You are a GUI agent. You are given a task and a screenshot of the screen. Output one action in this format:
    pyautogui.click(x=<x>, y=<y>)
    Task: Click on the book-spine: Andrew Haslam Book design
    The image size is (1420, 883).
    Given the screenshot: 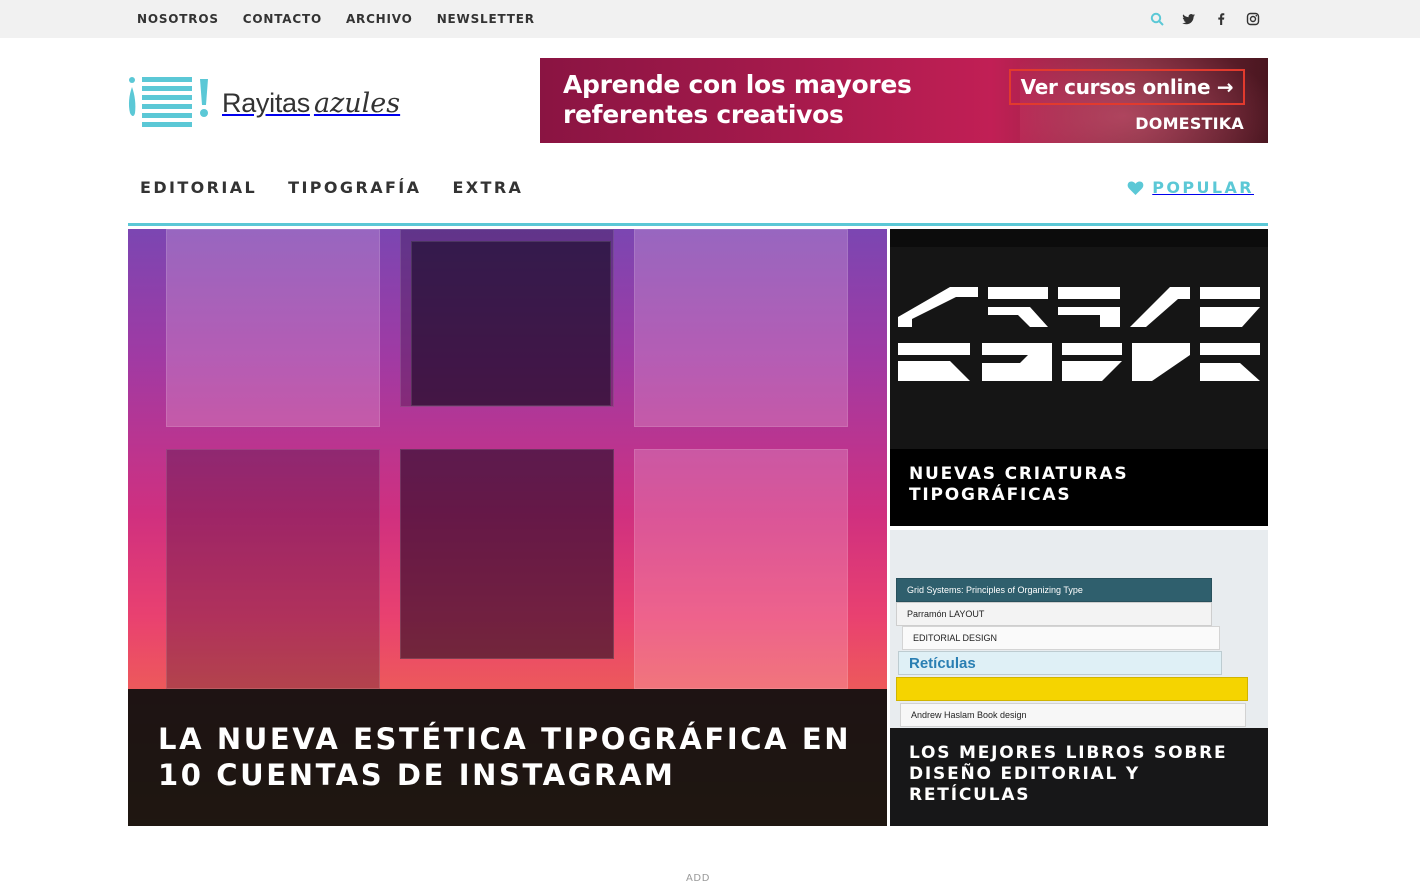 What is the action you would take?
    pyautogui.click(x=1073, y=715)
    